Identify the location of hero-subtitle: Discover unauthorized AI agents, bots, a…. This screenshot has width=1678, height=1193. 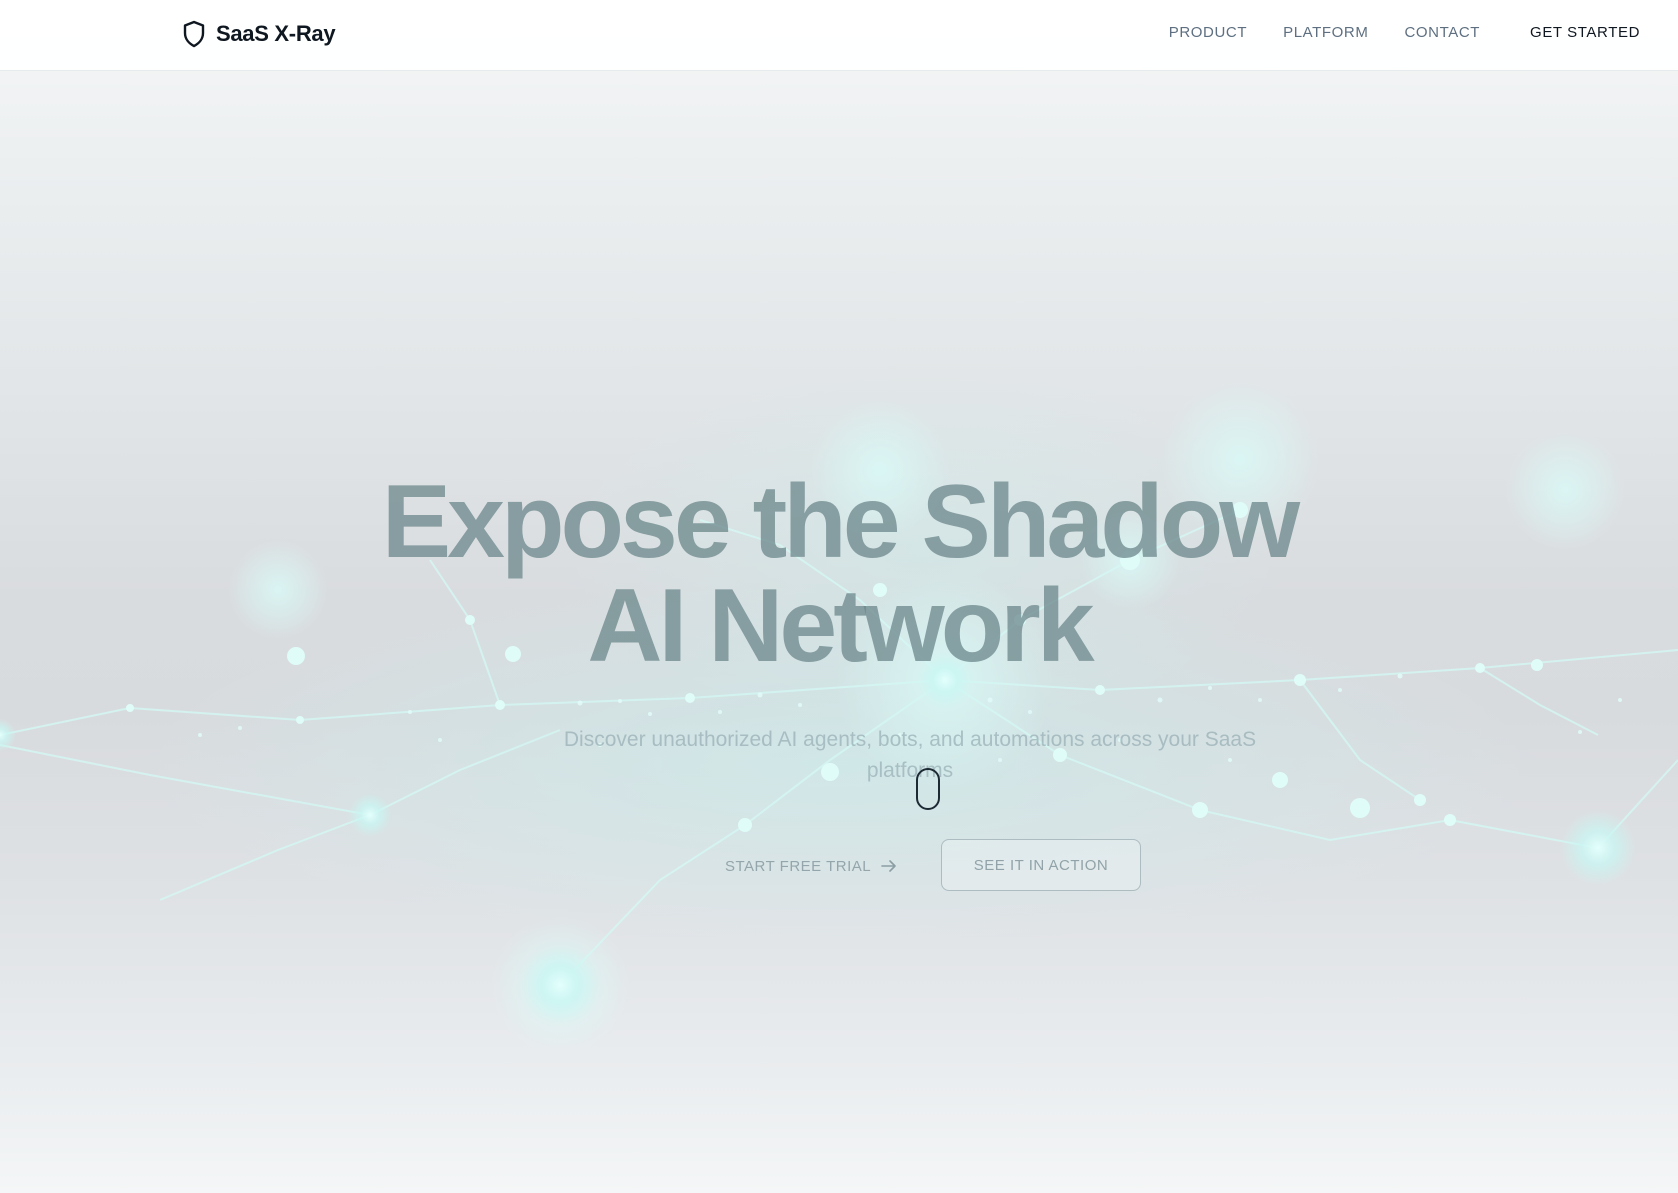
(910, 755).